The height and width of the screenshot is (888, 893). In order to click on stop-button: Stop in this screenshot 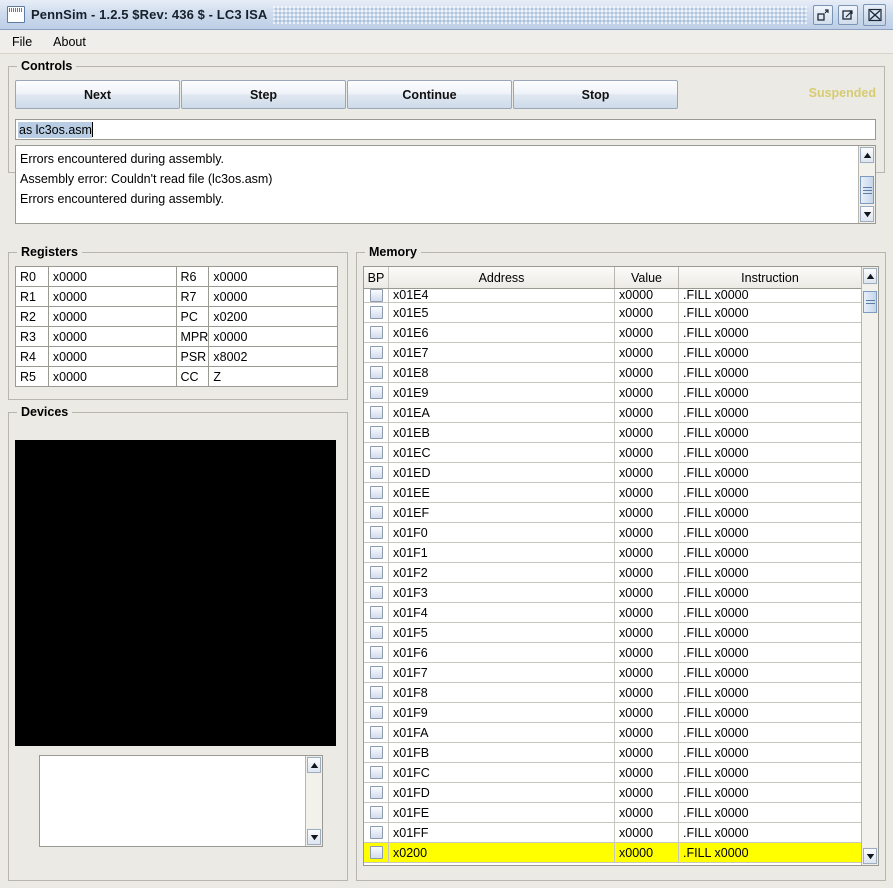, I will do `click(595, 94)`.